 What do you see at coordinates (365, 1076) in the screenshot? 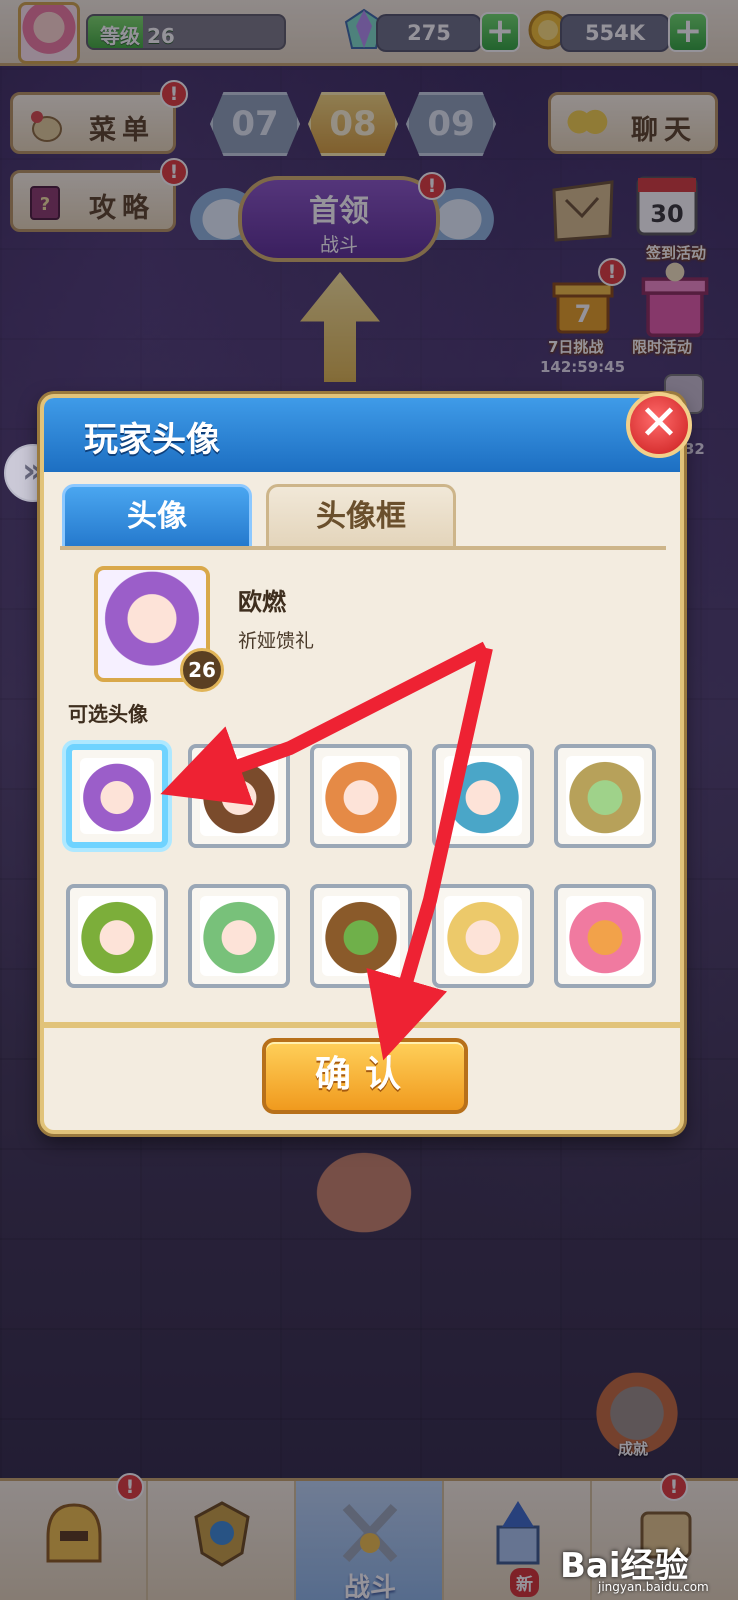
I see `confirm-button: 确认` at bounding box center [365, 1076].